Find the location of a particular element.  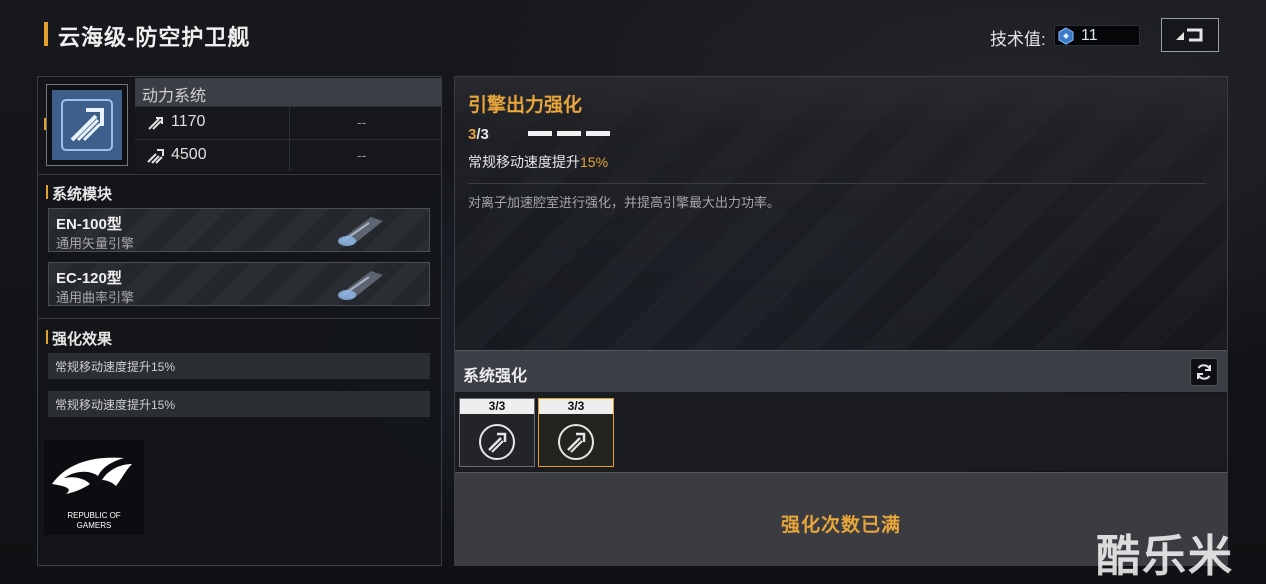

module-name: EC-120型 is located at coordinates (89, 278).